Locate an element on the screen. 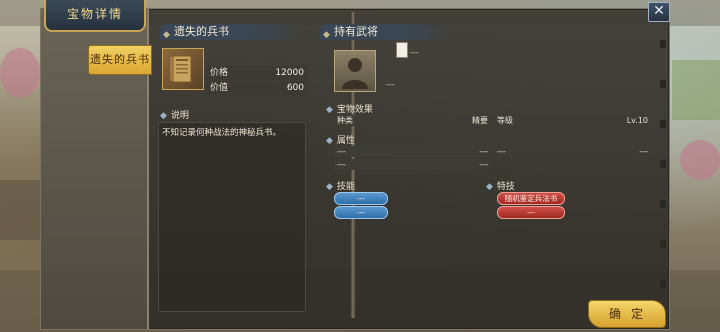 The height and width of the screenshot is (332, 720). effect-label: ◆ 宝物效果 is located at coordinates (349, 108).